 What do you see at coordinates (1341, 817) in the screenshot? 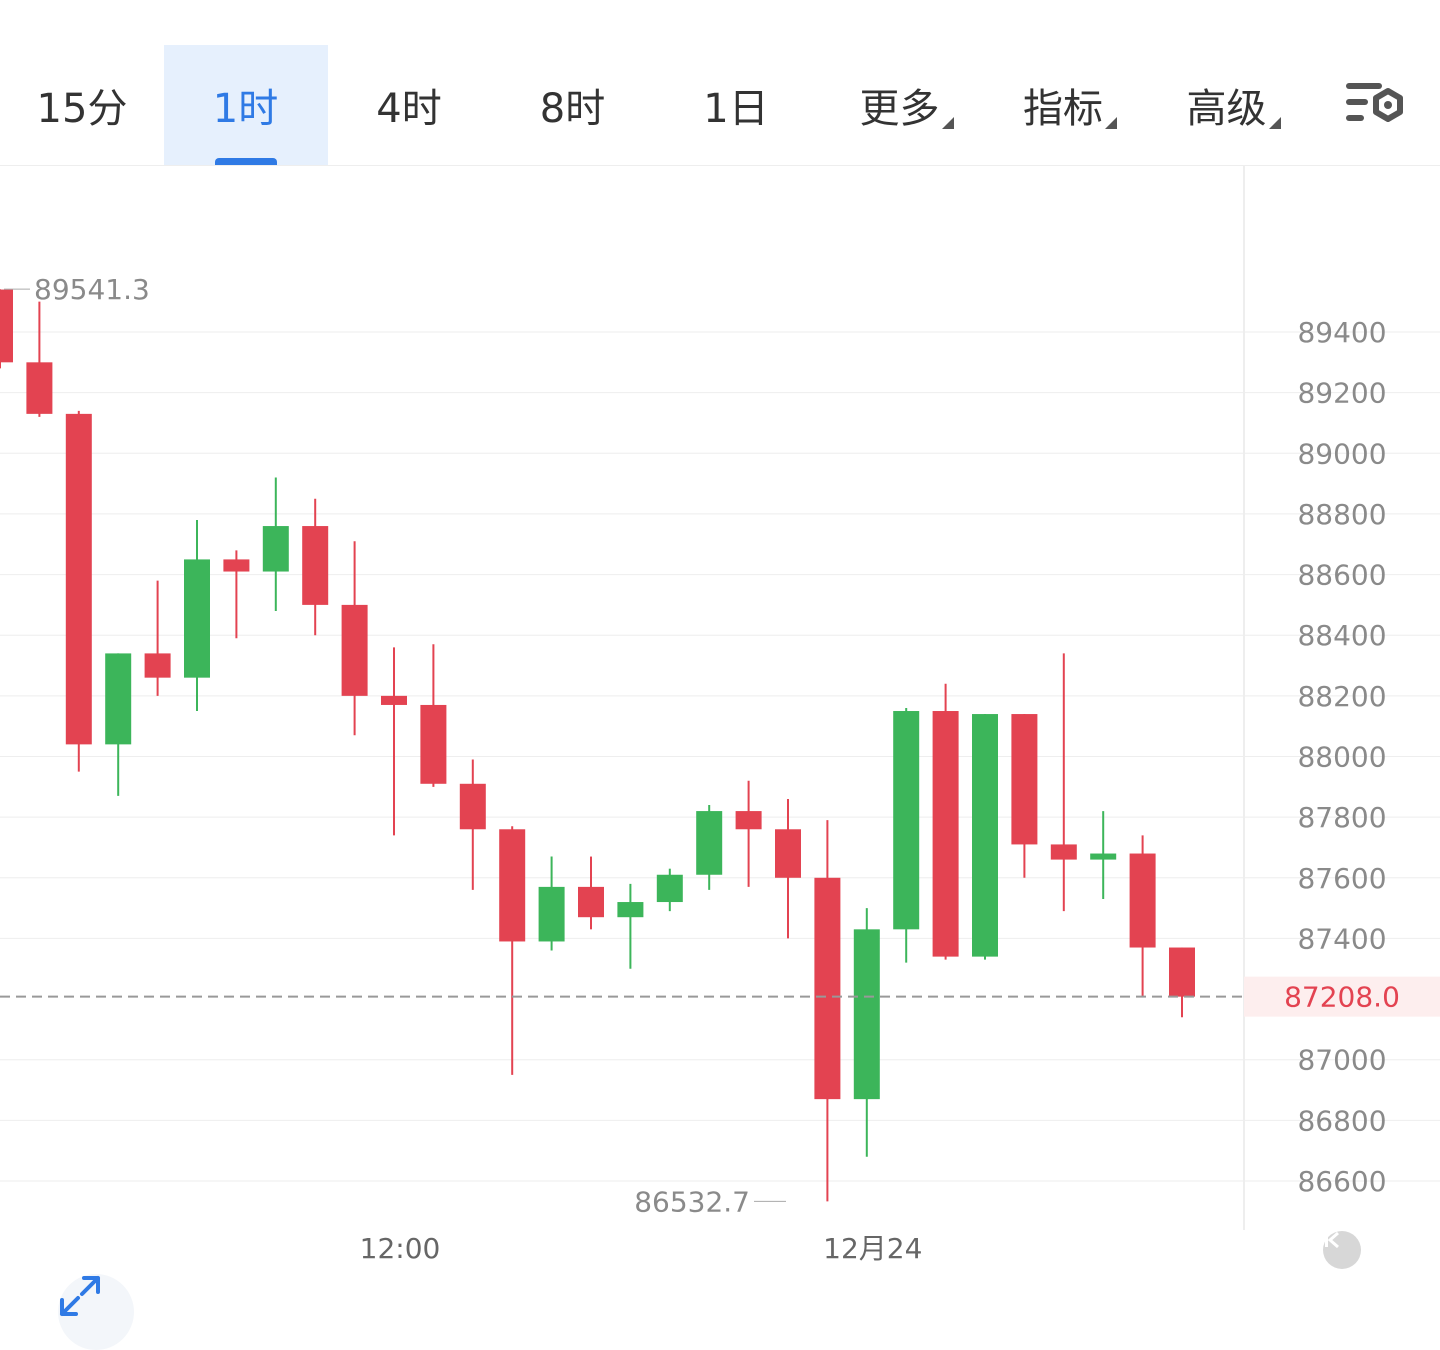
I see `y-tick-label: 87800` at bounding box center [1341, 817].